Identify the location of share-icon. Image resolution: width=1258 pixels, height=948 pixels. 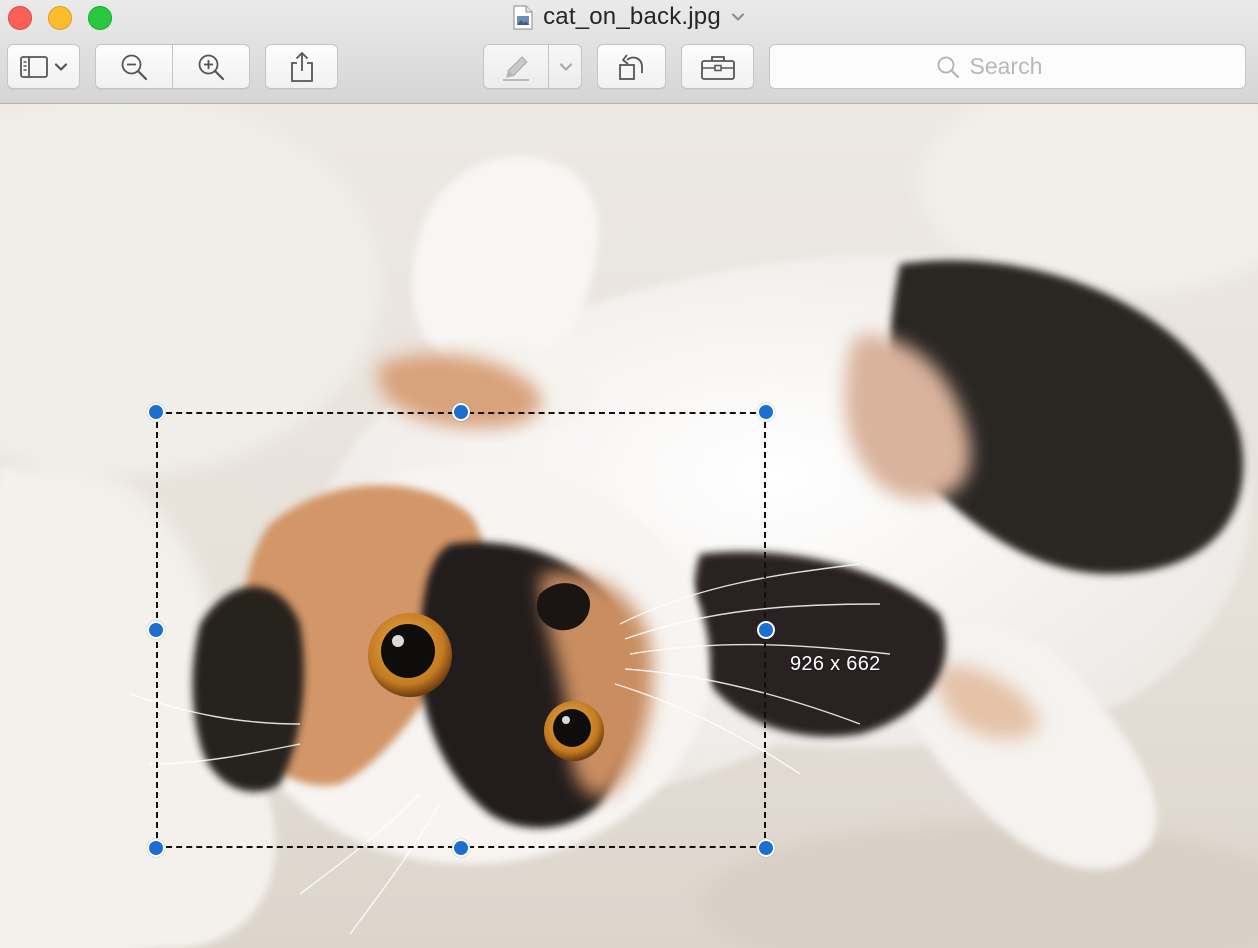
(301, 66).